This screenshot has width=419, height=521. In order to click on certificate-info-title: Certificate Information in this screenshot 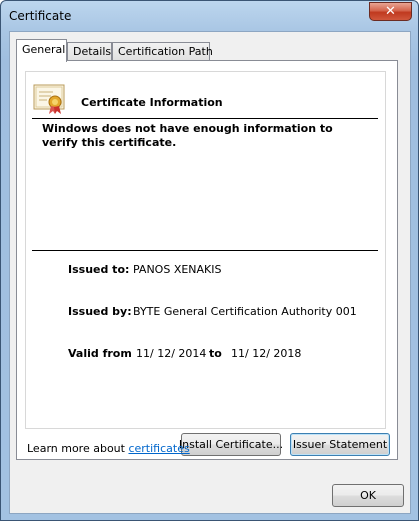, I will do `click(152, 102)`.